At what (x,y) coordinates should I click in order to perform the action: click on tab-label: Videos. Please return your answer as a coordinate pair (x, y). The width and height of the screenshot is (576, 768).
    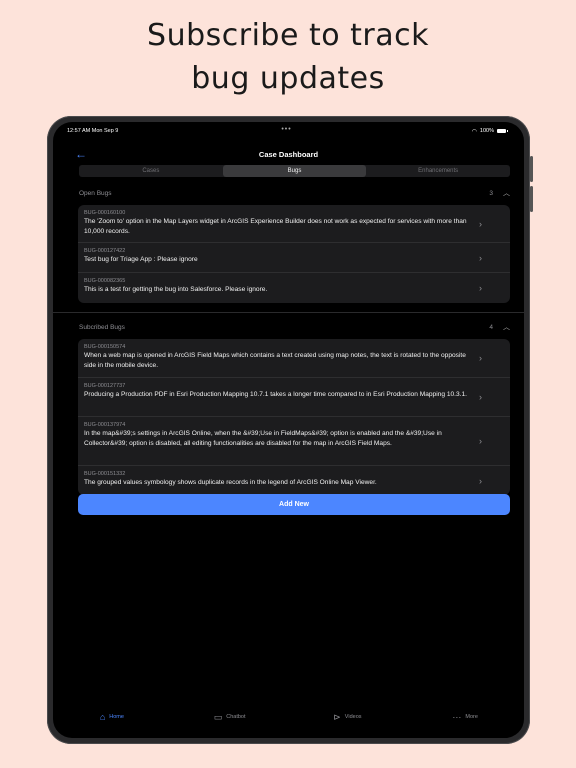
    Looking at the image, I should click on (353, 717).